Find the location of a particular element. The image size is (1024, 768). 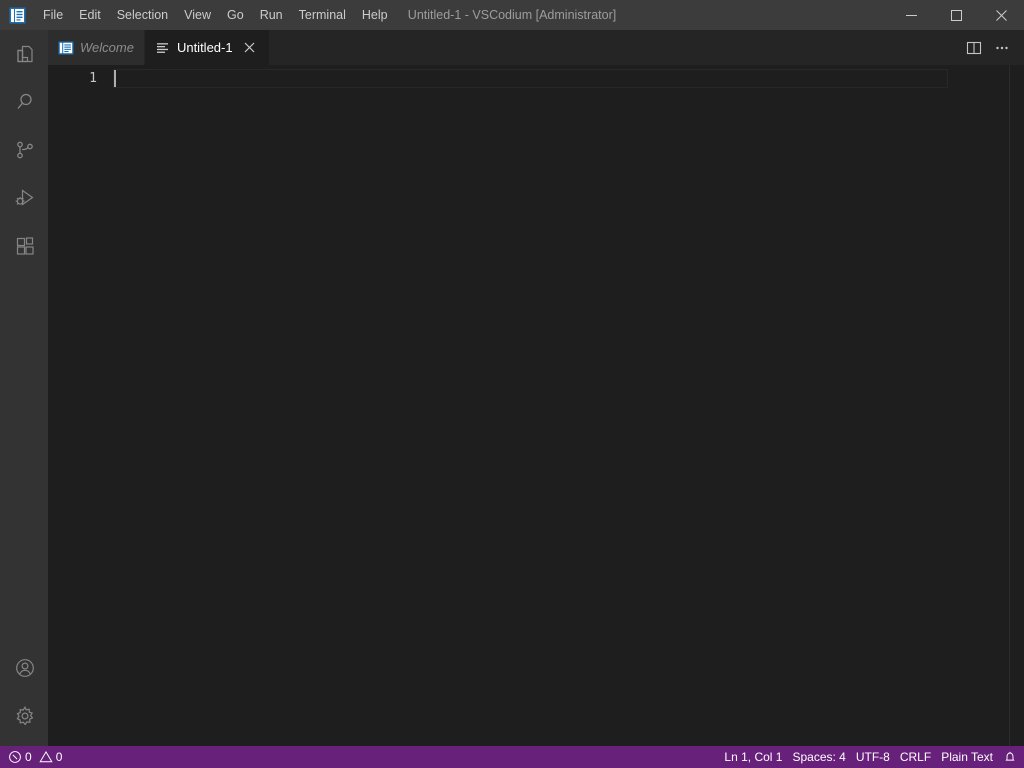

activity-bar-top-group is located at coordinates (24, 150).